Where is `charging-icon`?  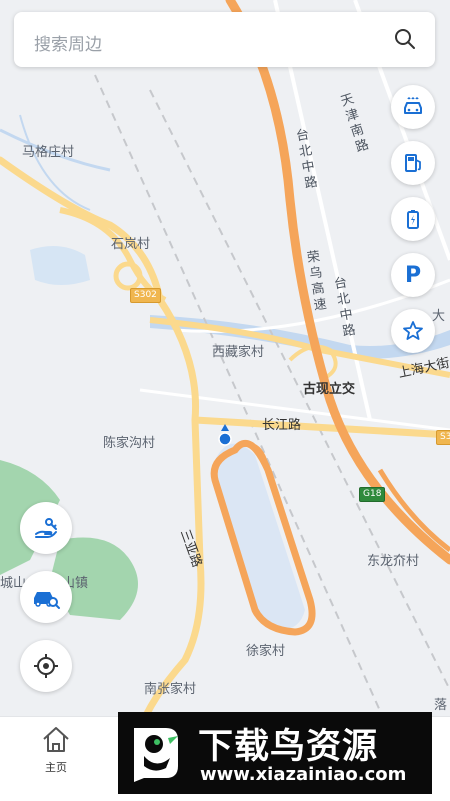 charging-icon is located at coordinates (413, 219).